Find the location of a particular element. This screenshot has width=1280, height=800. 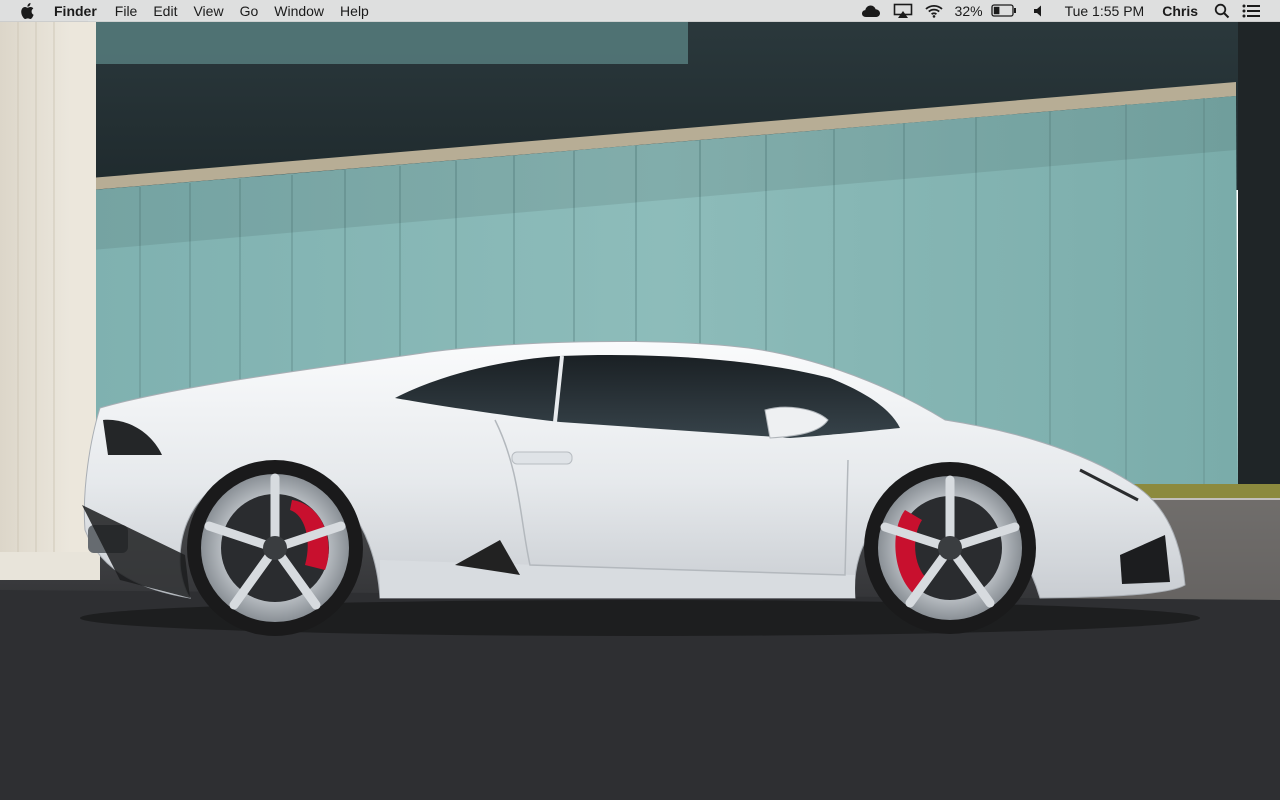

notification-center-icon is located at coordinates (1248, 11).